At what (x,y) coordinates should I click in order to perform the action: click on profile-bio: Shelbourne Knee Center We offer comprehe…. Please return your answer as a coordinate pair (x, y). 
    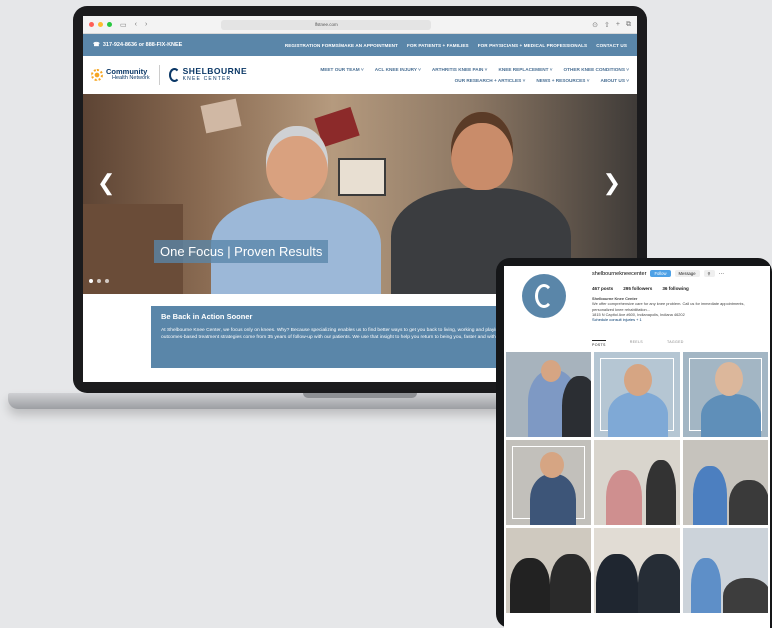
    Looking at the image, I should click on (677, 309).